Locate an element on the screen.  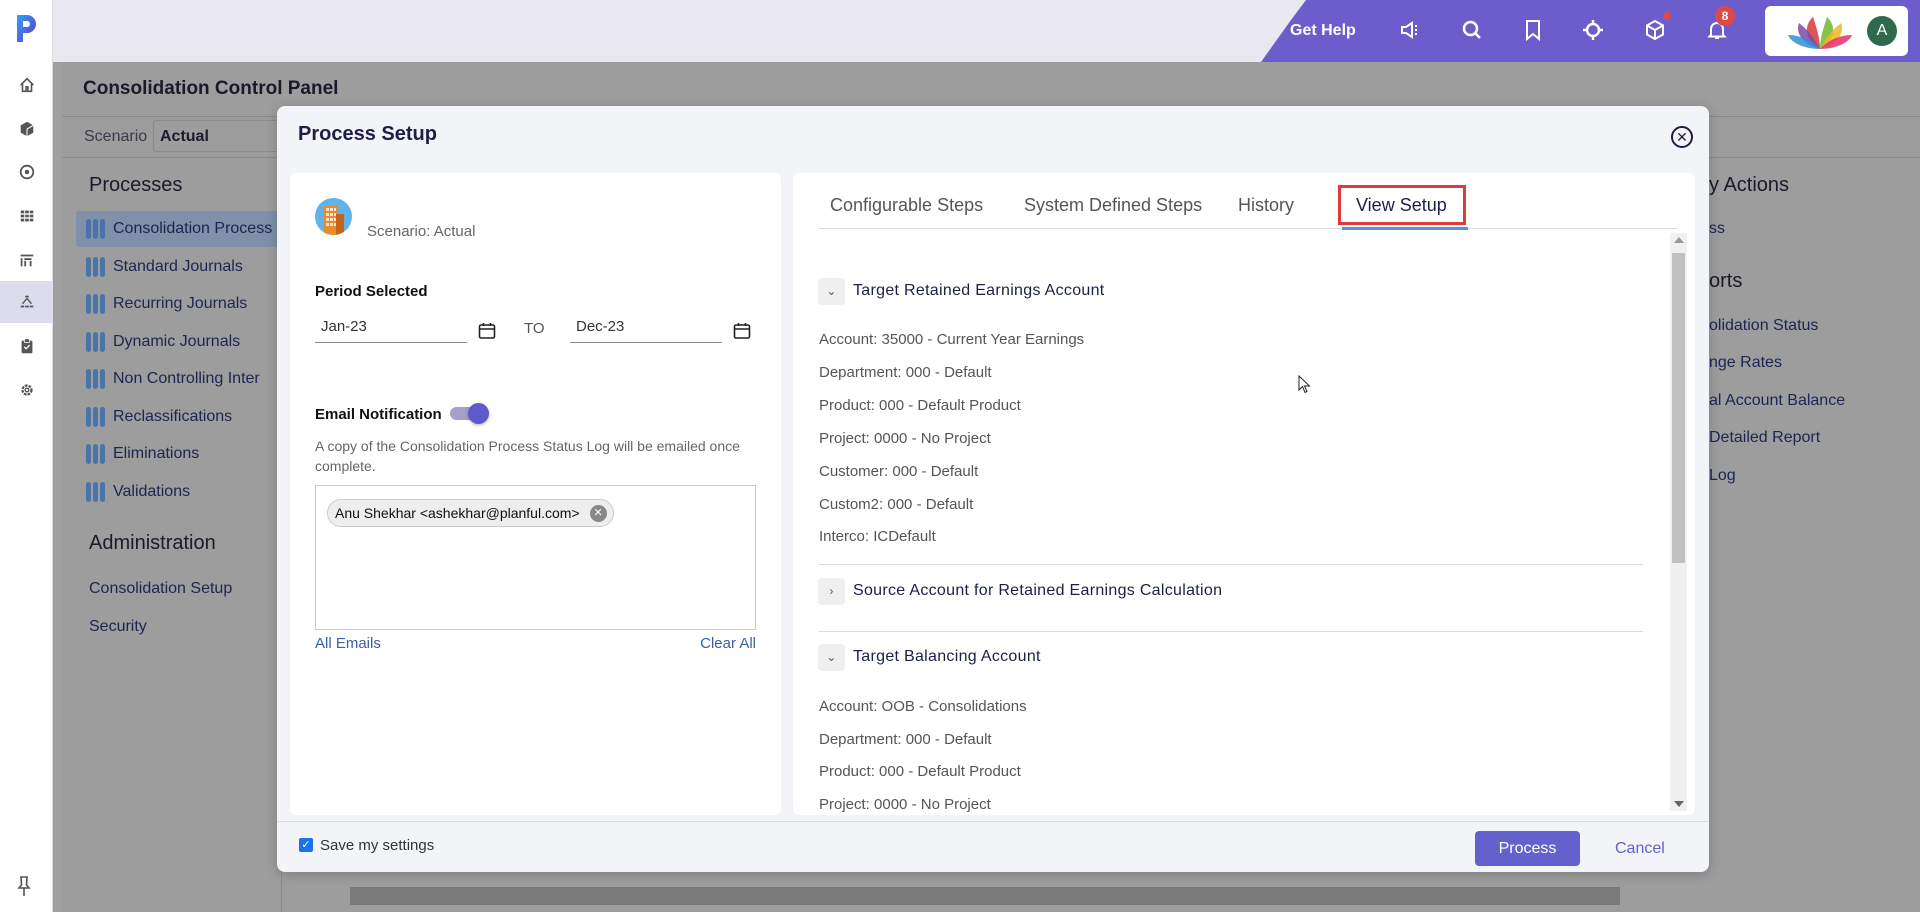
remove-recipient-icon: ✕ is located at coordinates (598, 513).